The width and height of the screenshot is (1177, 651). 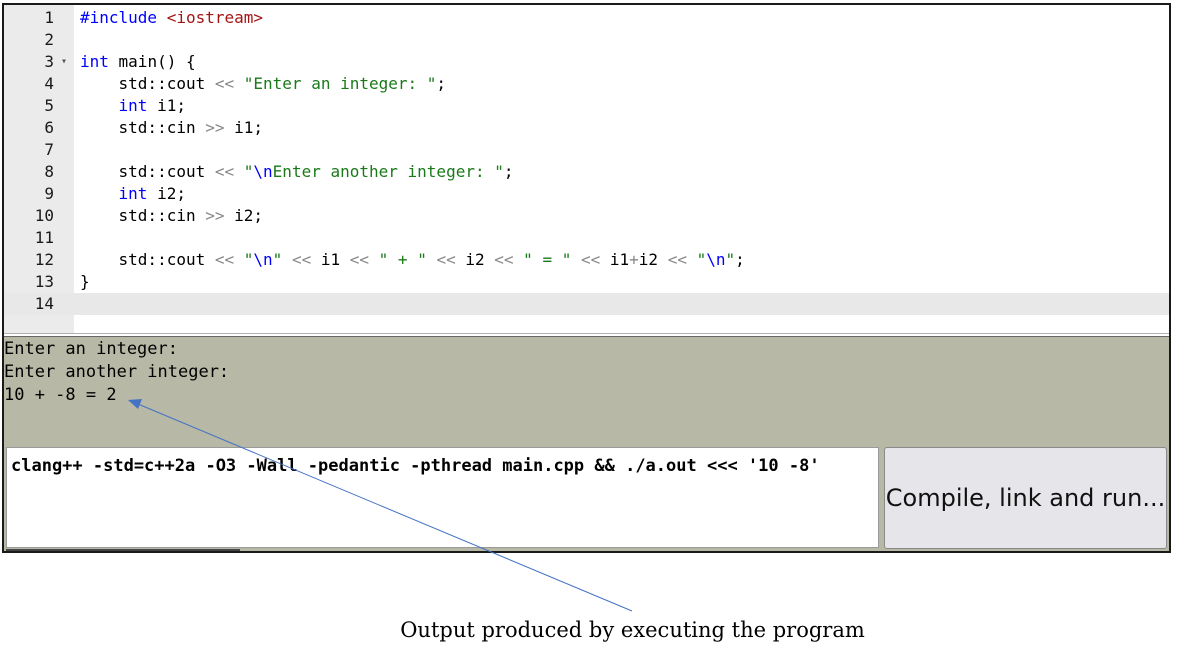 I want to click on line-number: 4, so click(x=49, y=83).